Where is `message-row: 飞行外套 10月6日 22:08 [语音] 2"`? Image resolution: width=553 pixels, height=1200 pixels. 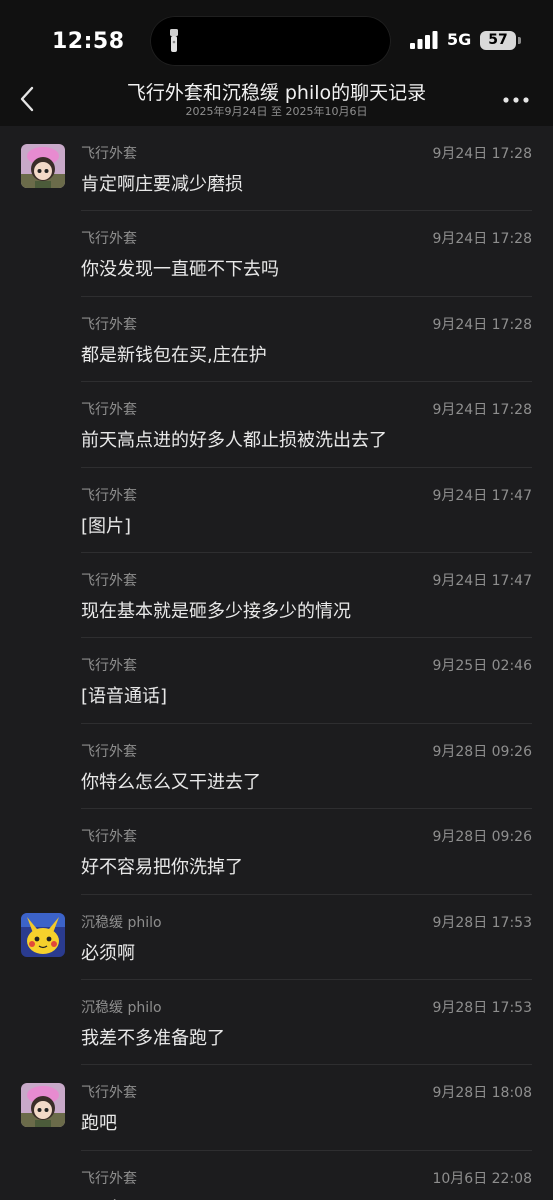
message-row: 飞行外套 10月6日 22:08 [语音] 2" is located at coordinates (276, 1175).